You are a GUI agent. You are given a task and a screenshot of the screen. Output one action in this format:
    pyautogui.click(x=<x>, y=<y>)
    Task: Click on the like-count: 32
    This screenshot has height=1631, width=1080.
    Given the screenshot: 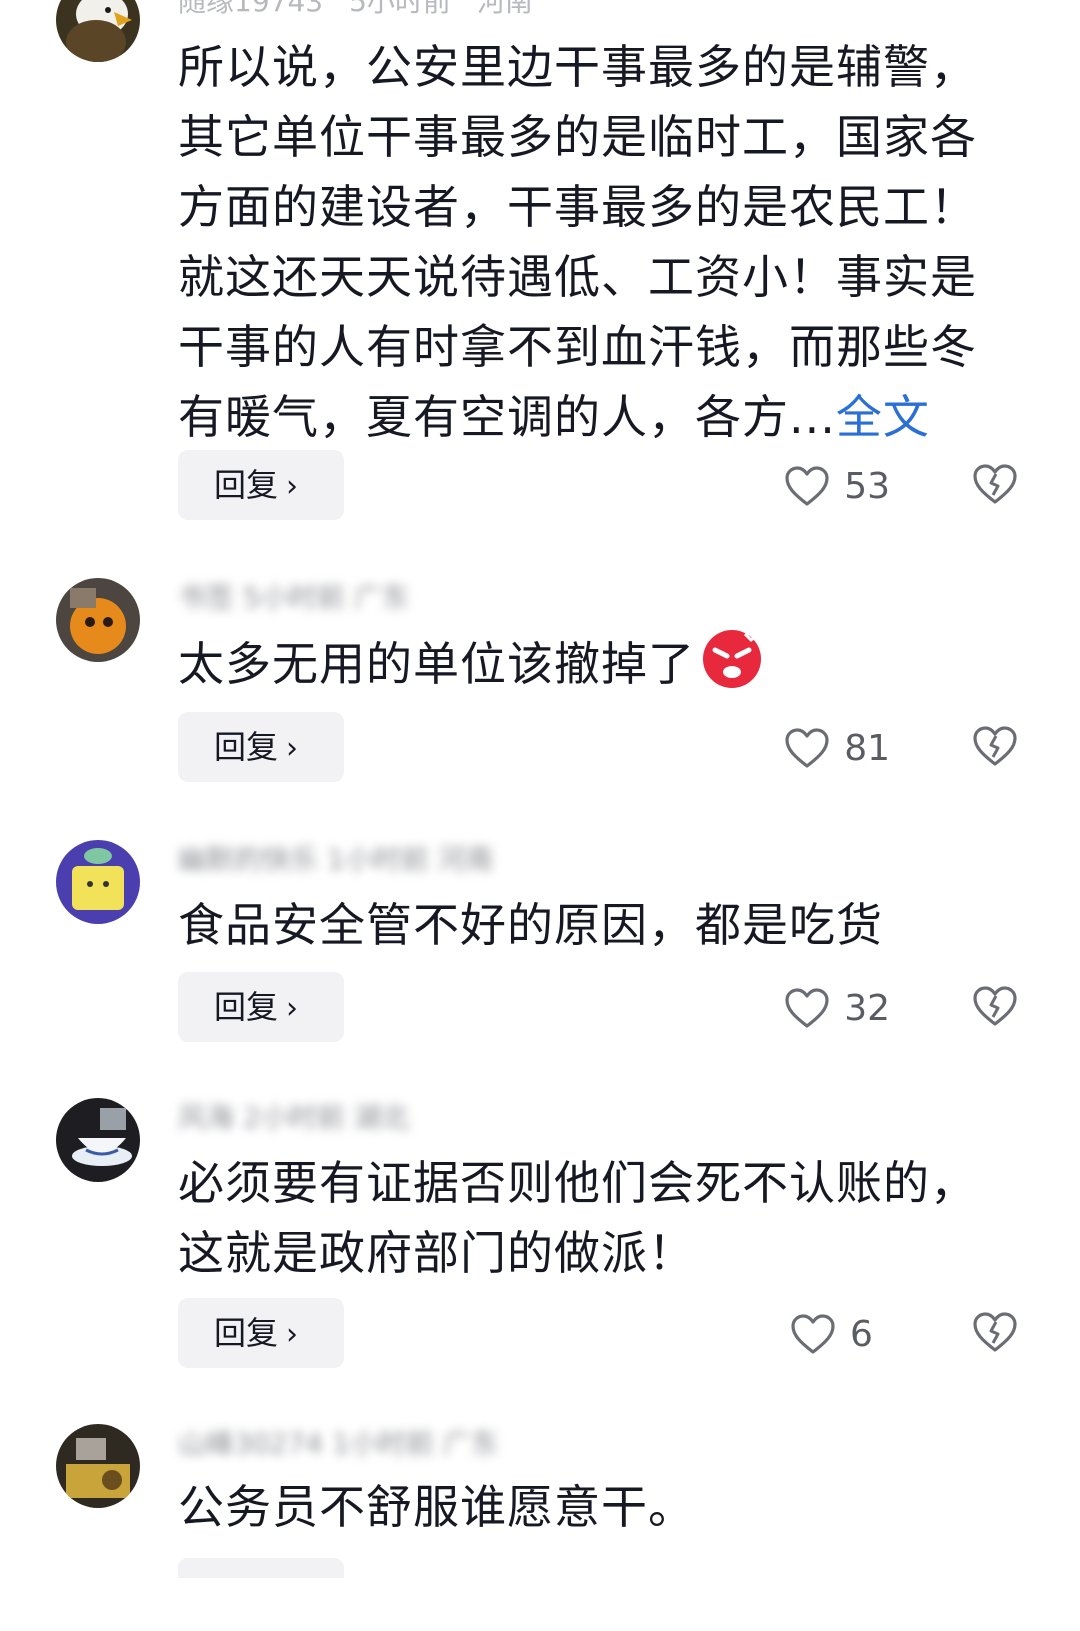 What is the action you would take?
    pyautogui.click(x=867, y=1008)
    